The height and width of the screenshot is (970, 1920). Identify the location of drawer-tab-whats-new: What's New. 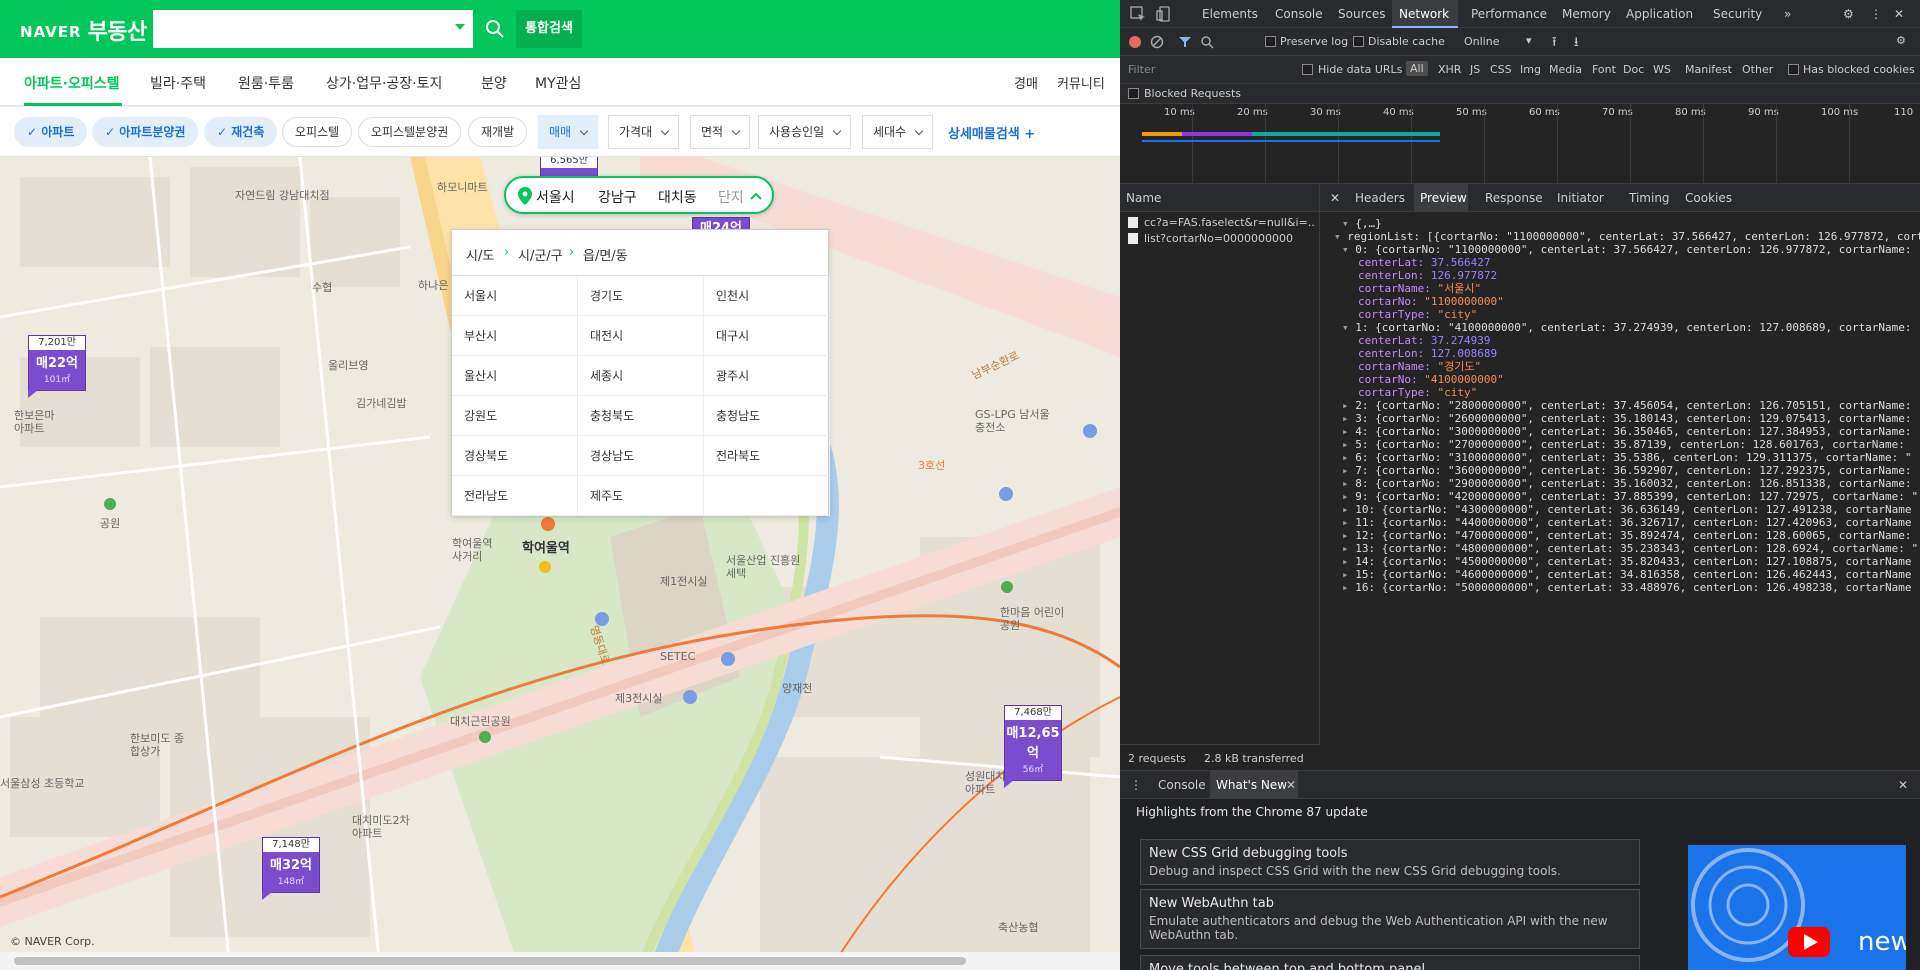
(1251, 785).